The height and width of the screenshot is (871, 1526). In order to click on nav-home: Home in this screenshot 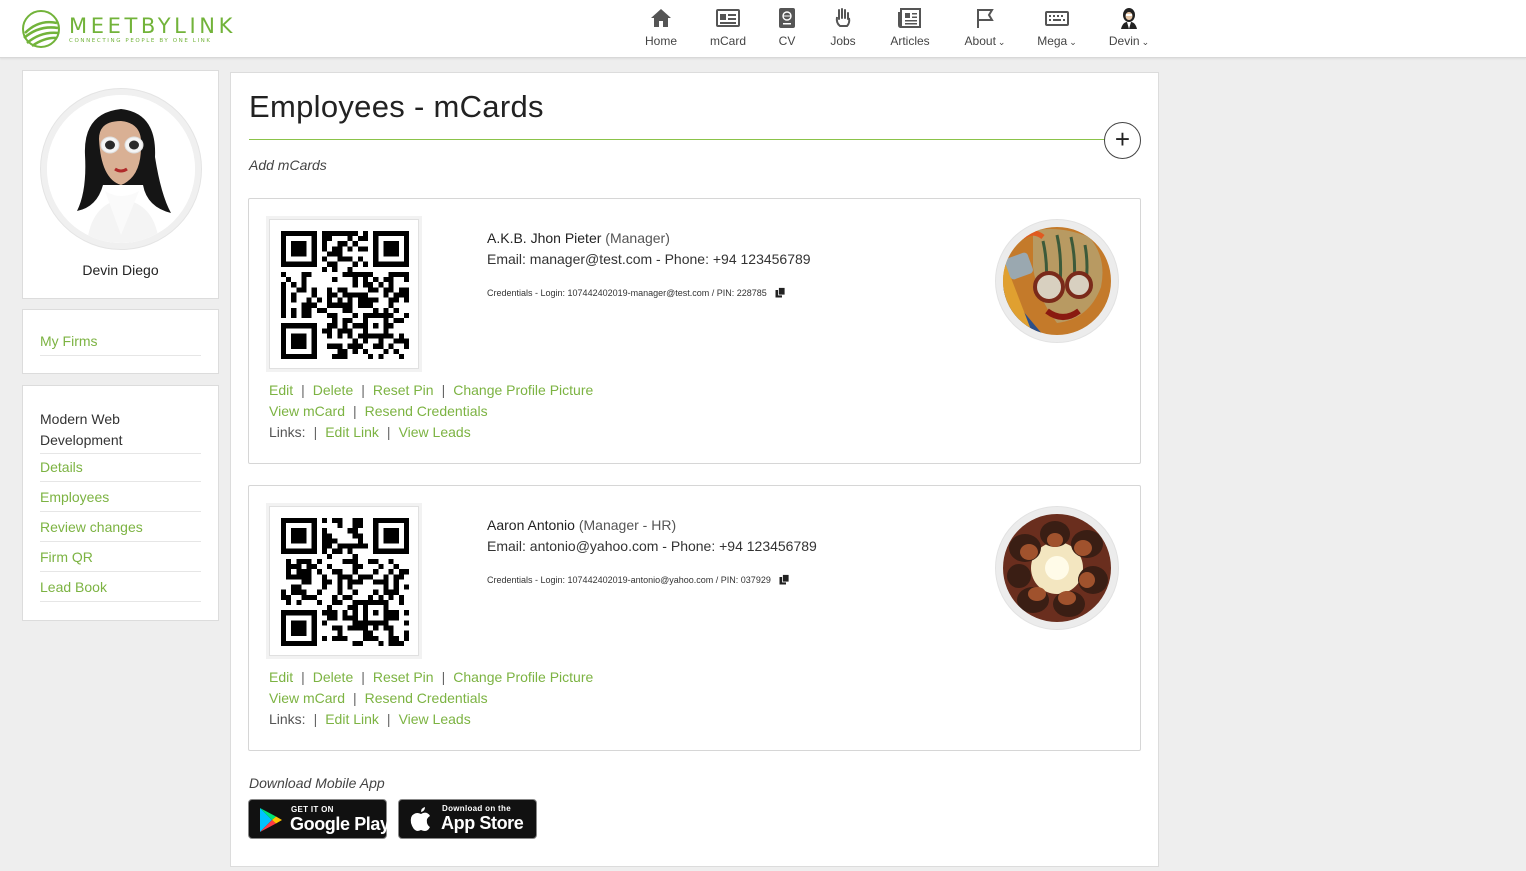, I will do `click(661, 29)`.